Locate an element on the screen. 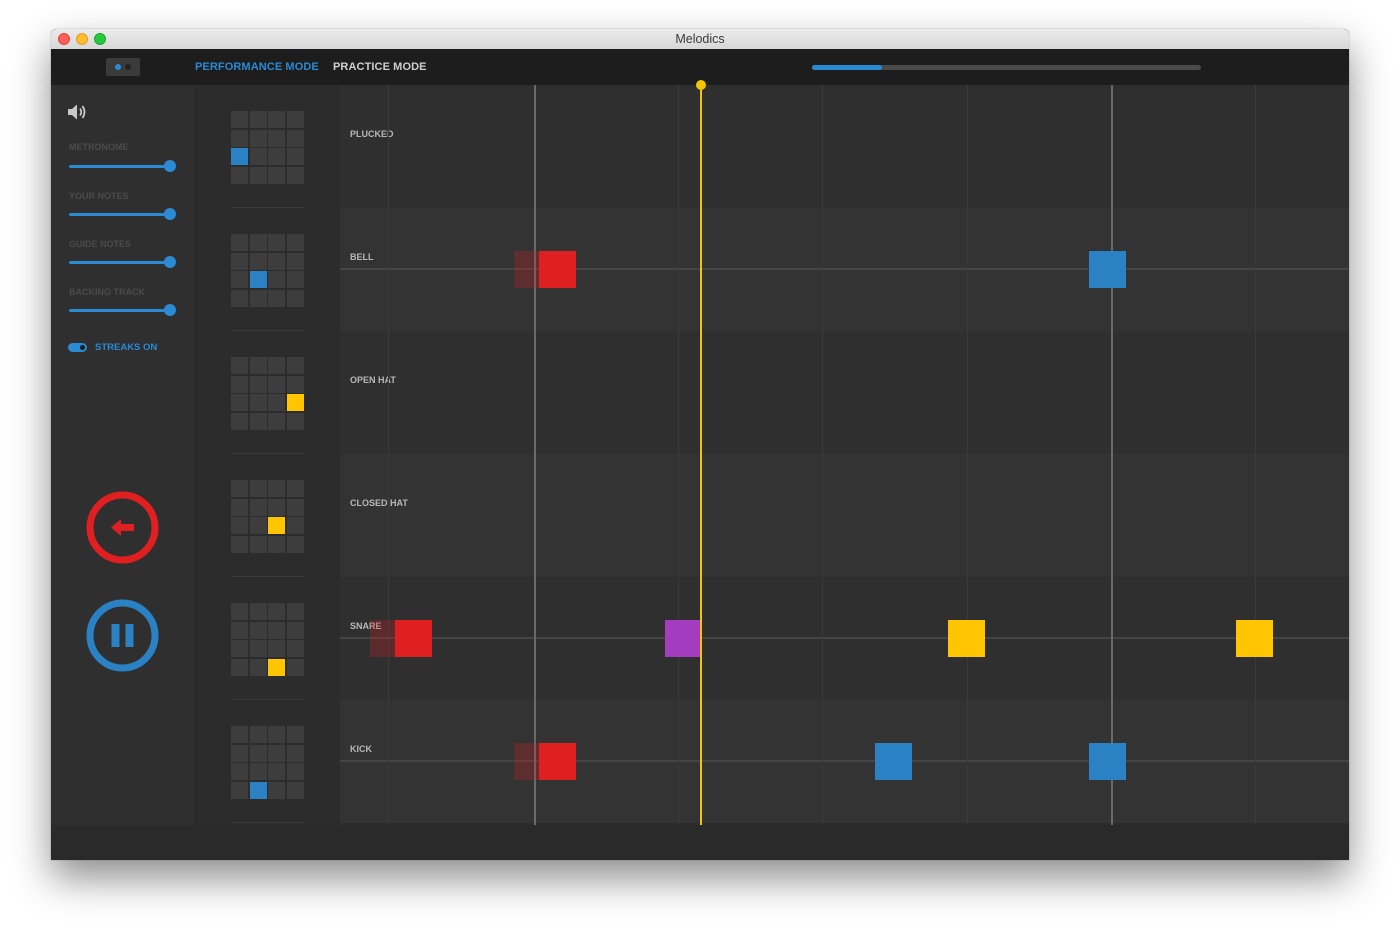  your-notes-slider-handle is located at coordinates (170, 214).